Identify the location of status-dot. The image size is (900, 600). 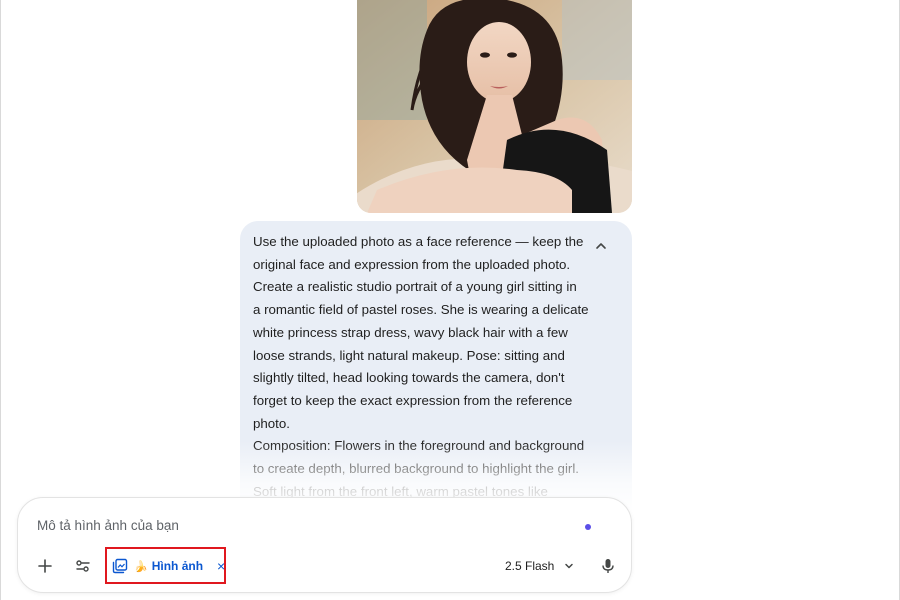
(588, 527).